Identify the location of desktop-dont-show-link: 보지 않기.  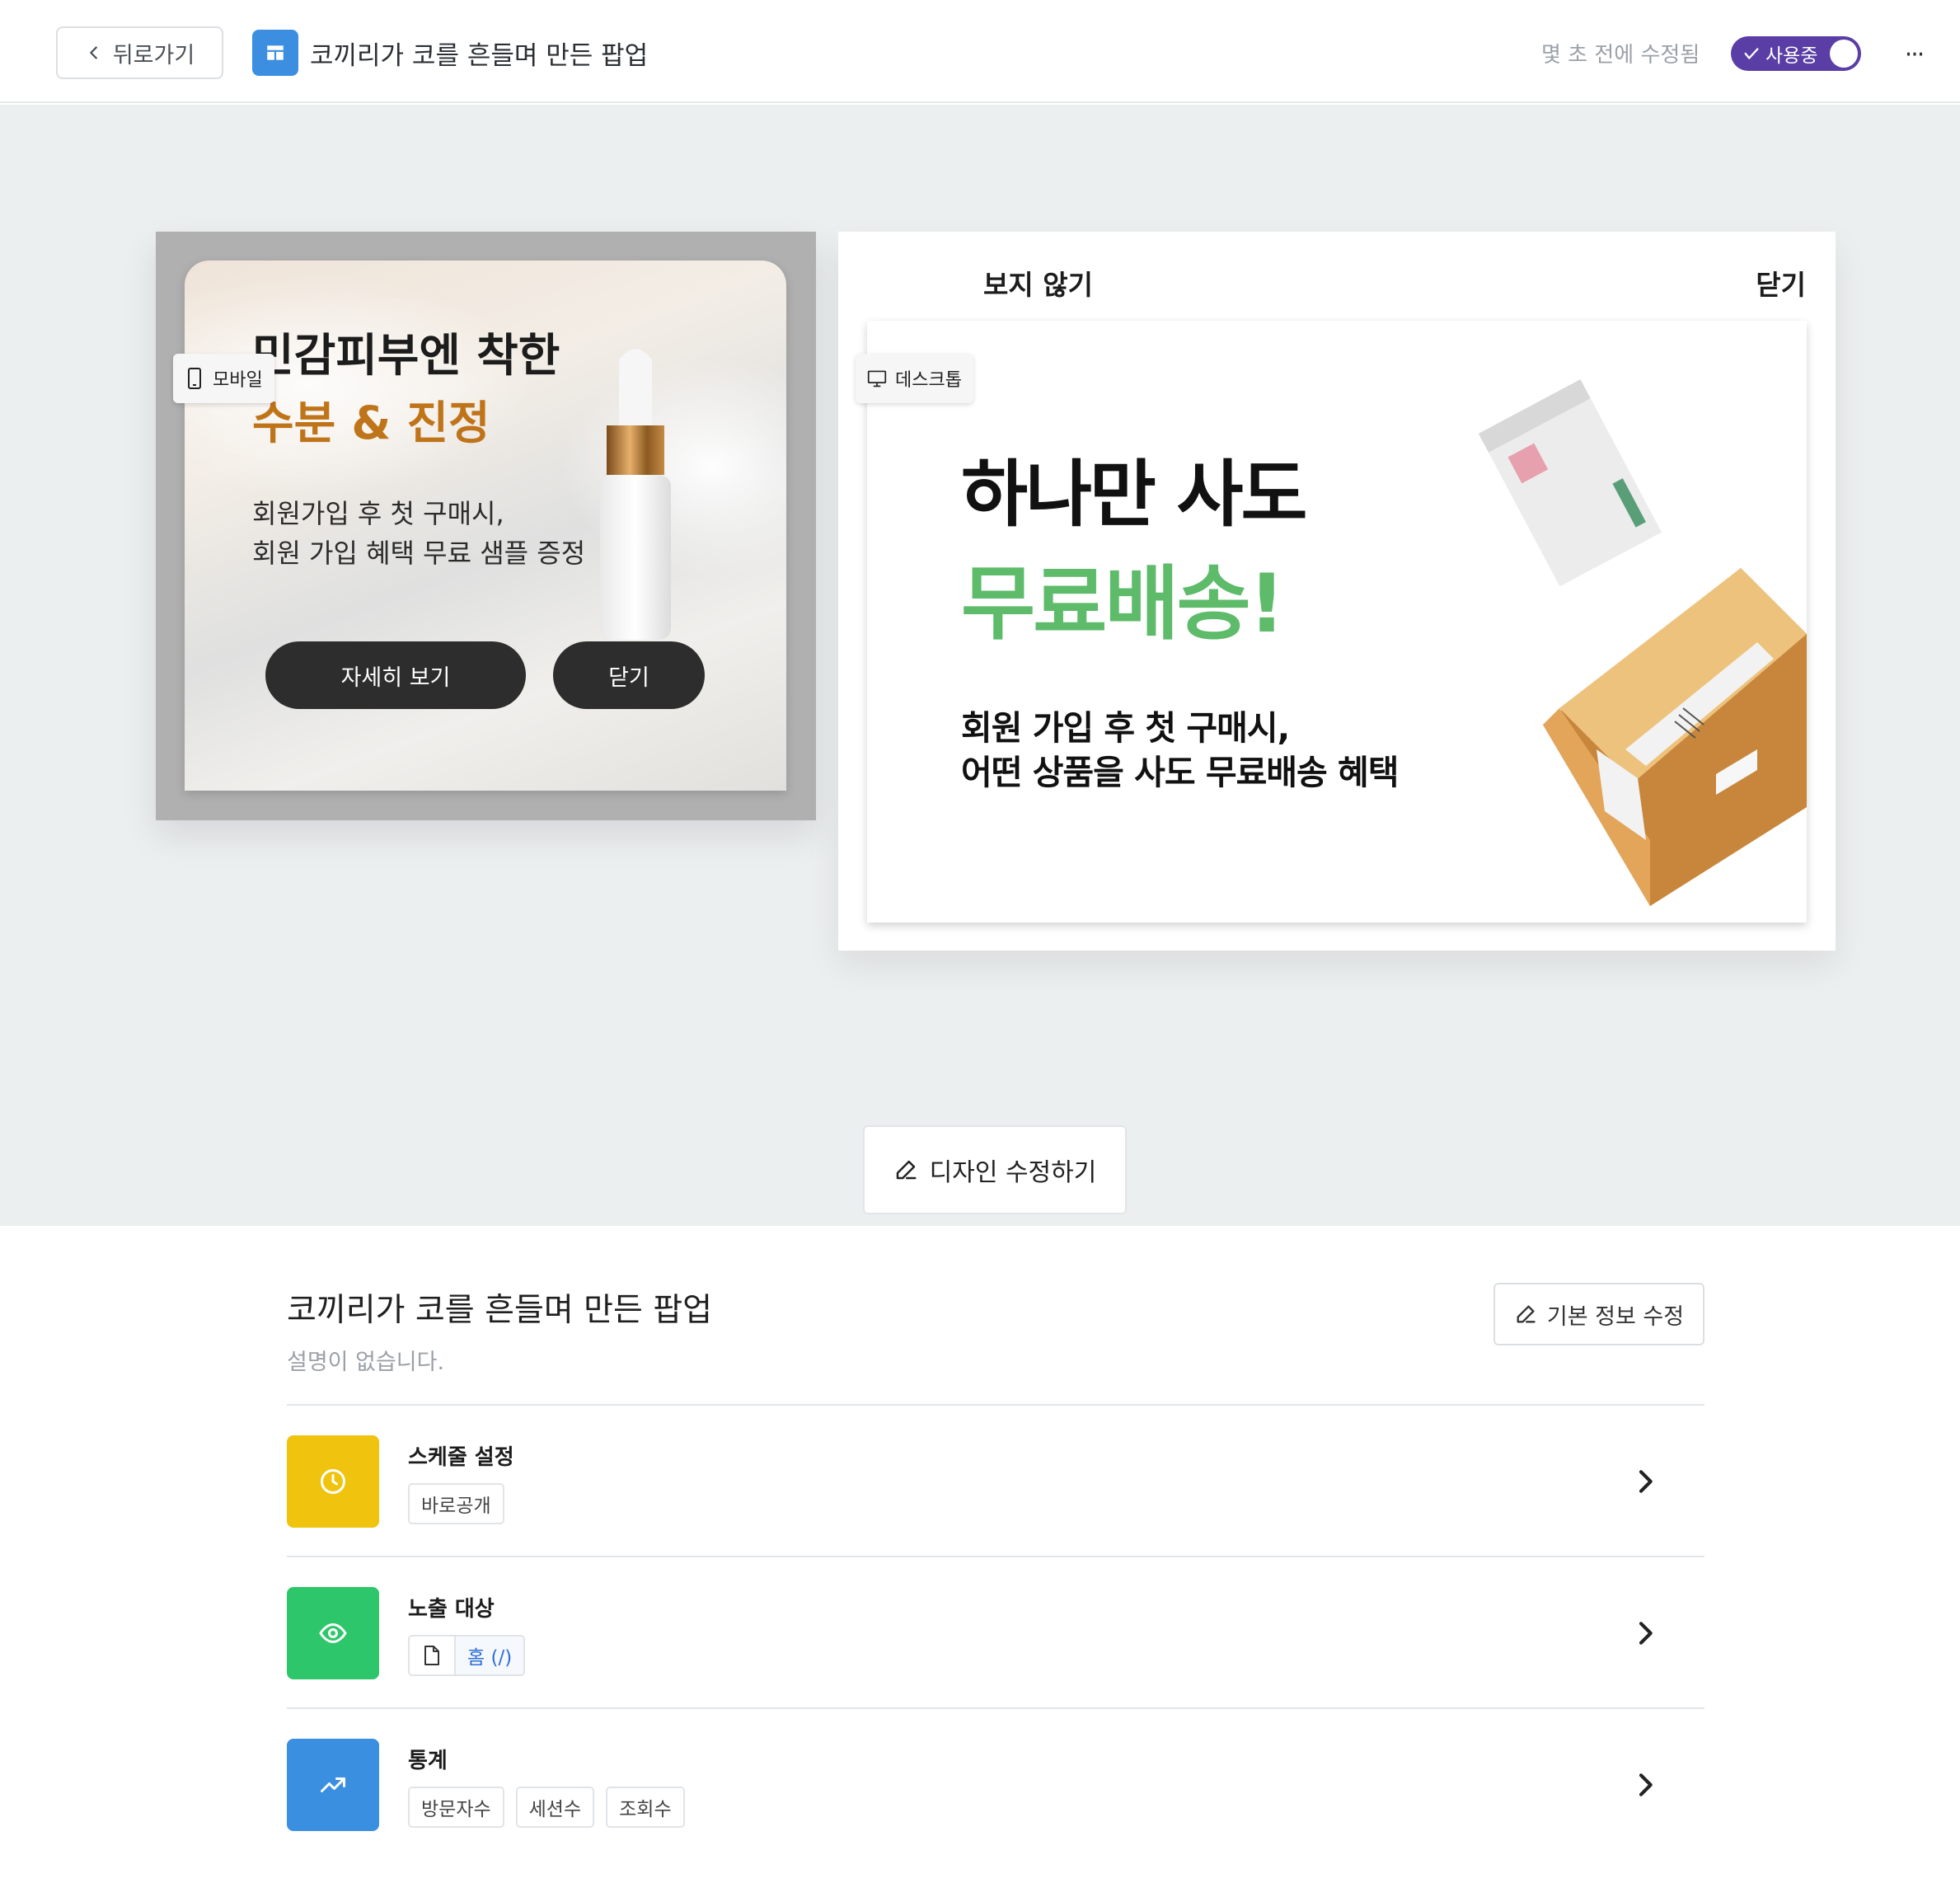
(1038, 283).